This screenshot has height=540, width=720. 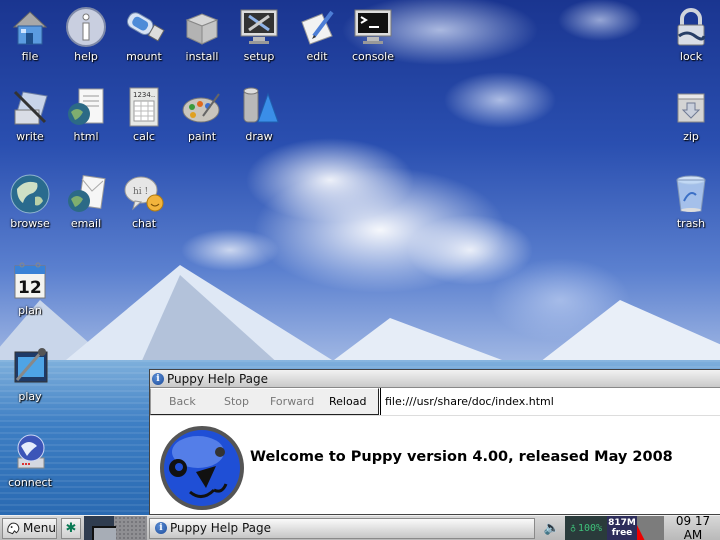 I want to click on asterisk-icon: ✱, so click(x=71, y=528).